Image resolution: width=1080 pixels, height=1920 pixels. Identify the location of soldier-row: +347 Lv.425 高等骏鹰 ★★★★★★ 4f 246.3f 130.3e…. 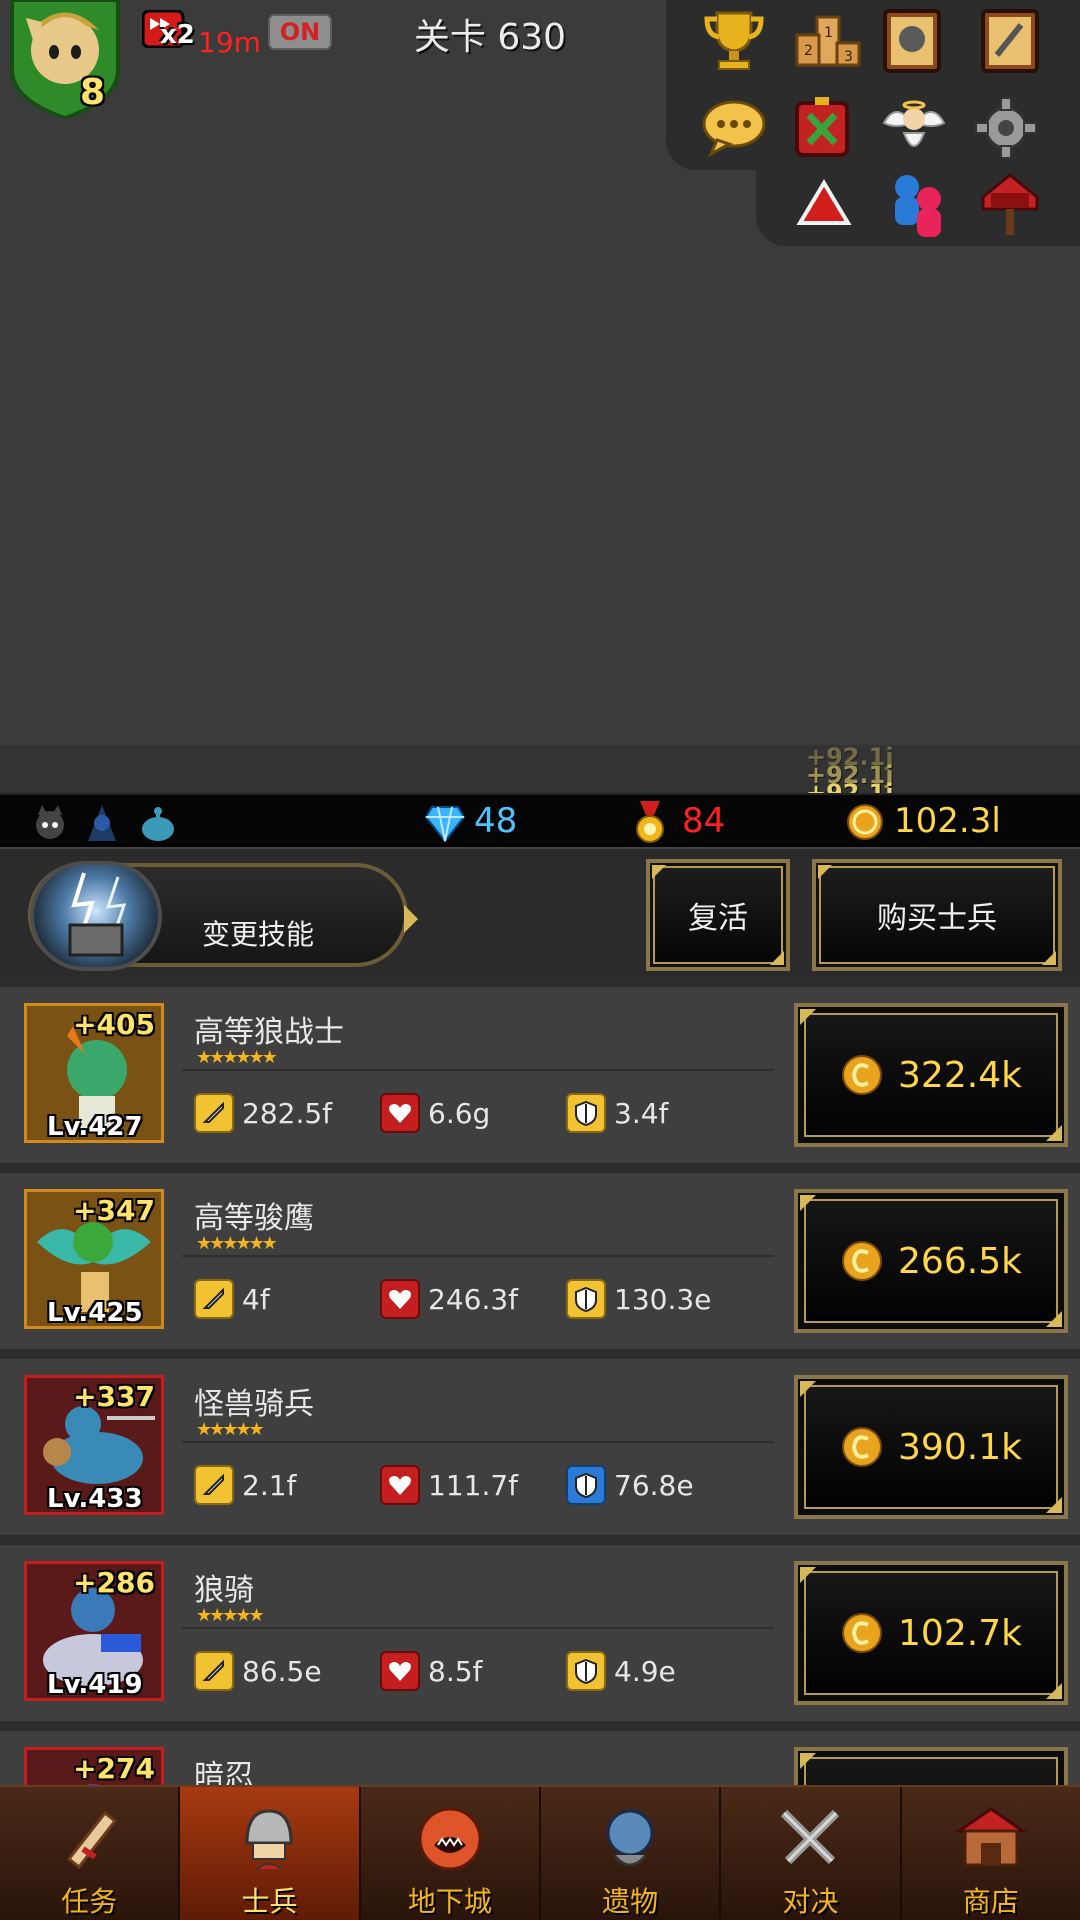
(540, 1261).